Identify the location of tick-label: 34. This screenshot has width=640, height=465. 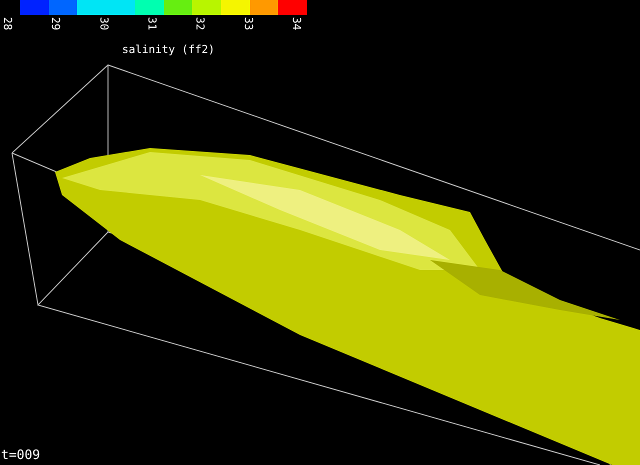
(296, 24).